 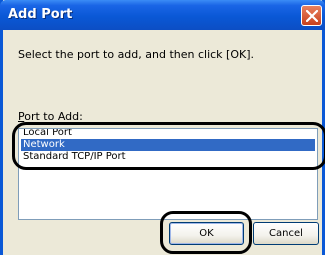 I want to click on dialog-title: Add Port, so click(x=40, y=14).